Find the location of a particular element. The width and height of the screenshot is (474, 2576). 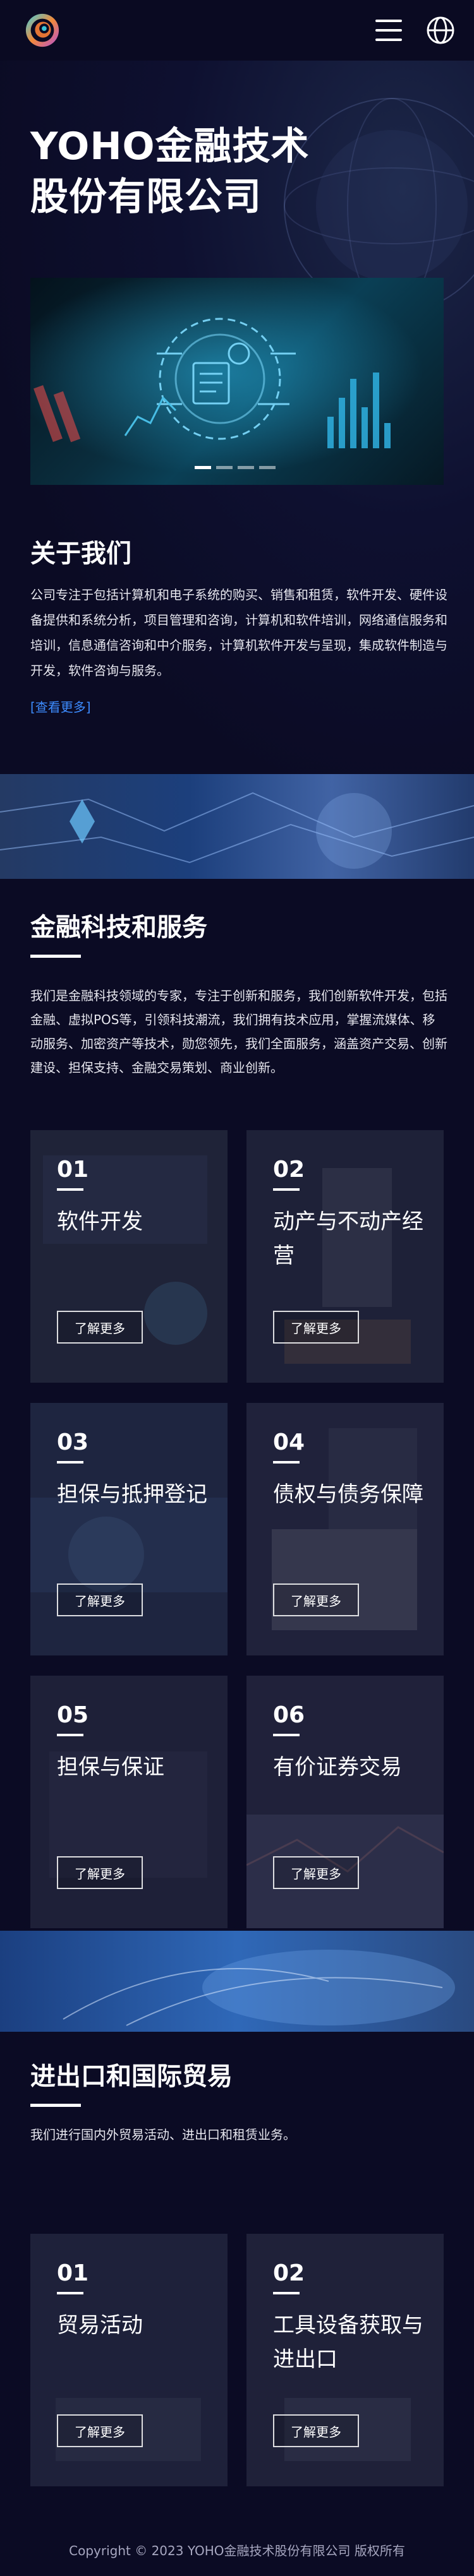

hamburger-menu-icon is located at coordinates (388, 30).